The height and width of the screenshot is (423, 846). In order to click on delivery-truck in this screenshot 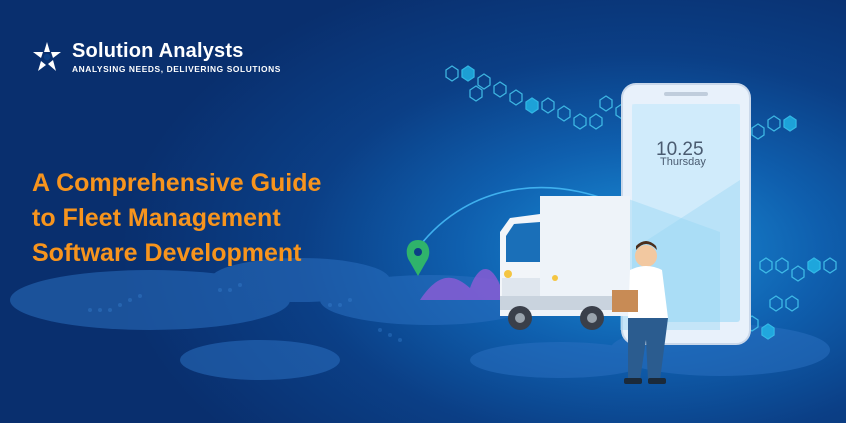, I will do `click(565, 263)`.